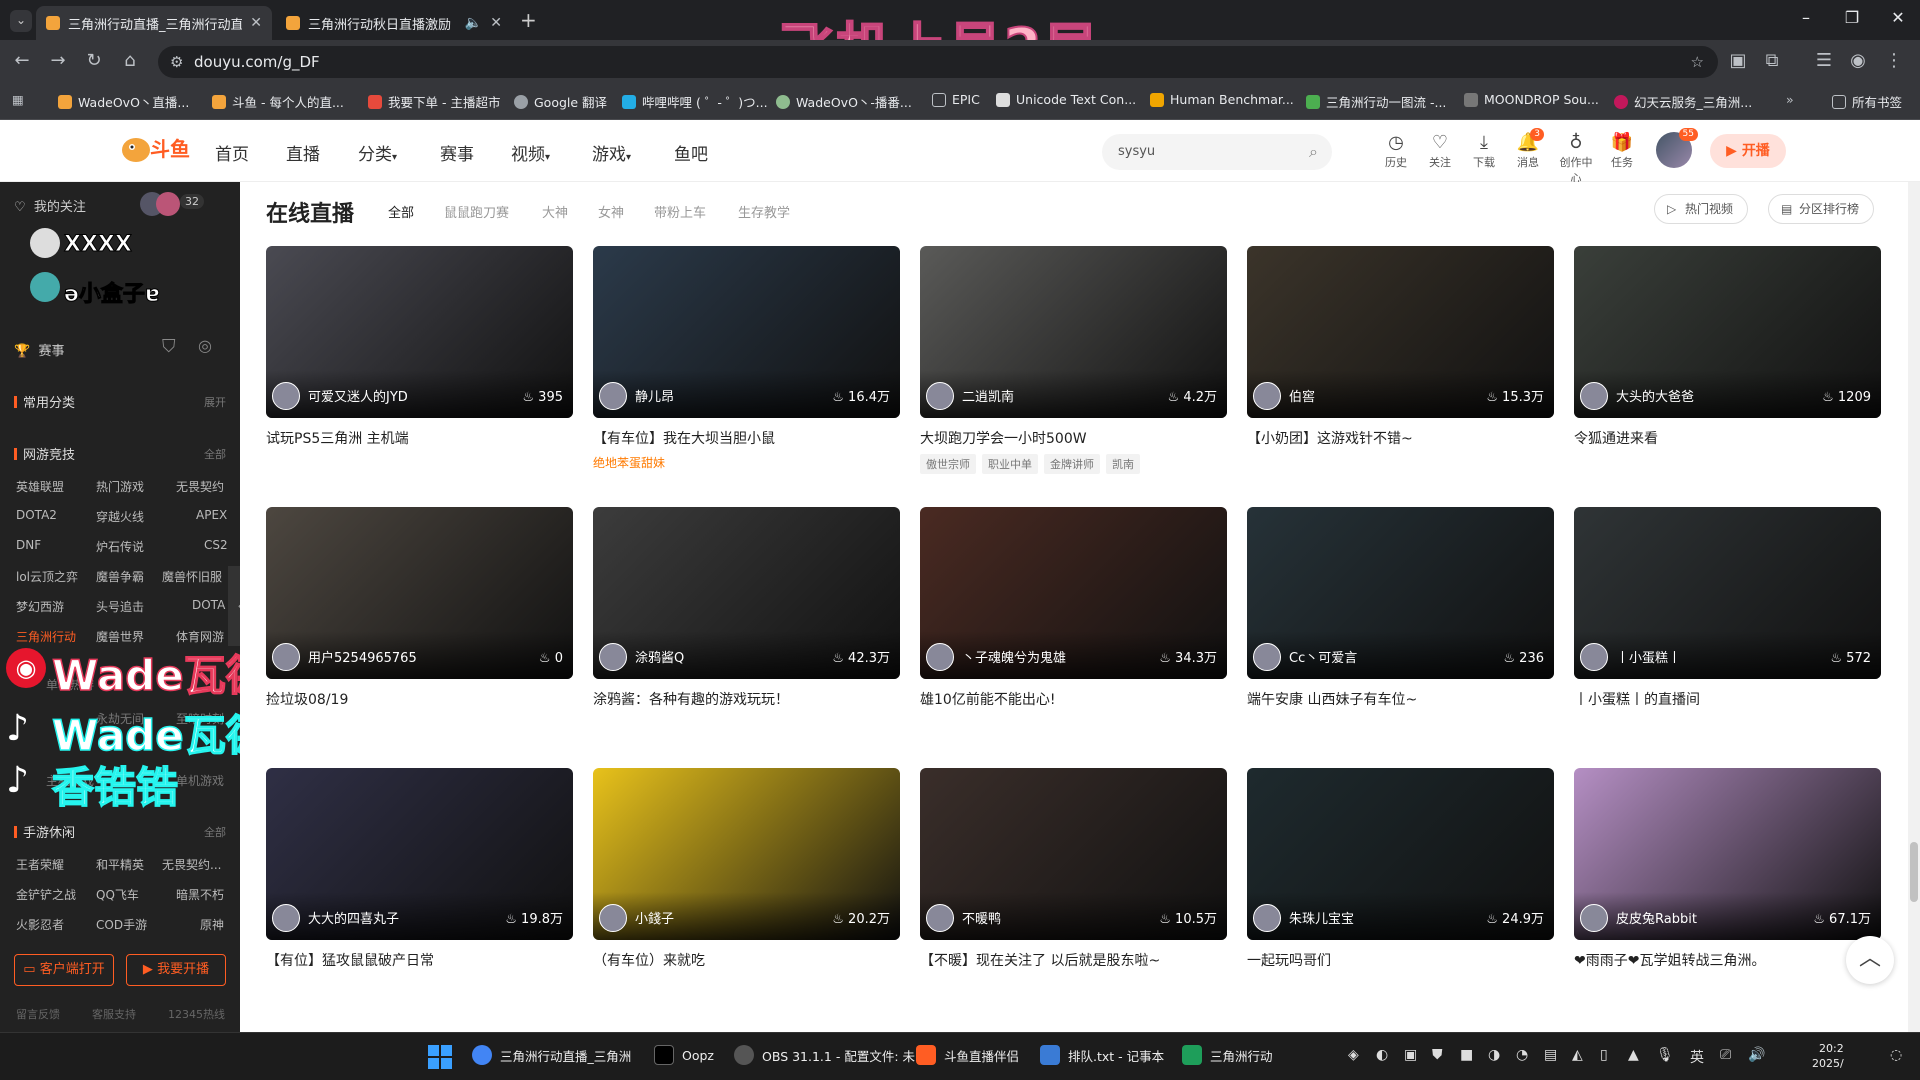 The image size is (1920, 1080). I want to click on more-bookmarks-icon: », so click(1790, 99).